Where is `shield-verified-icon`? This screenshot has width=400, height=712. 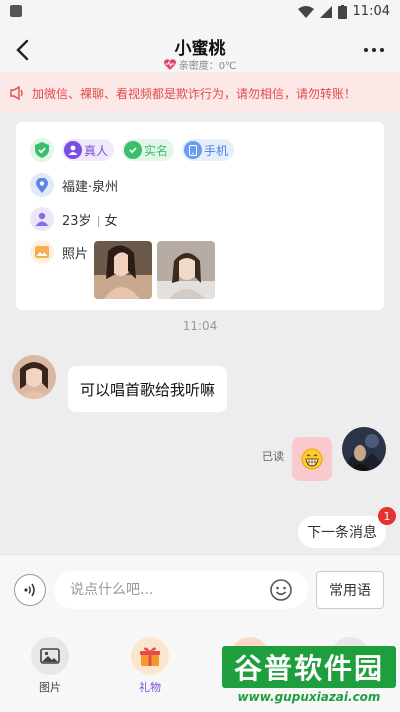
shield-verified-icon is located at coordinates (42, 150).